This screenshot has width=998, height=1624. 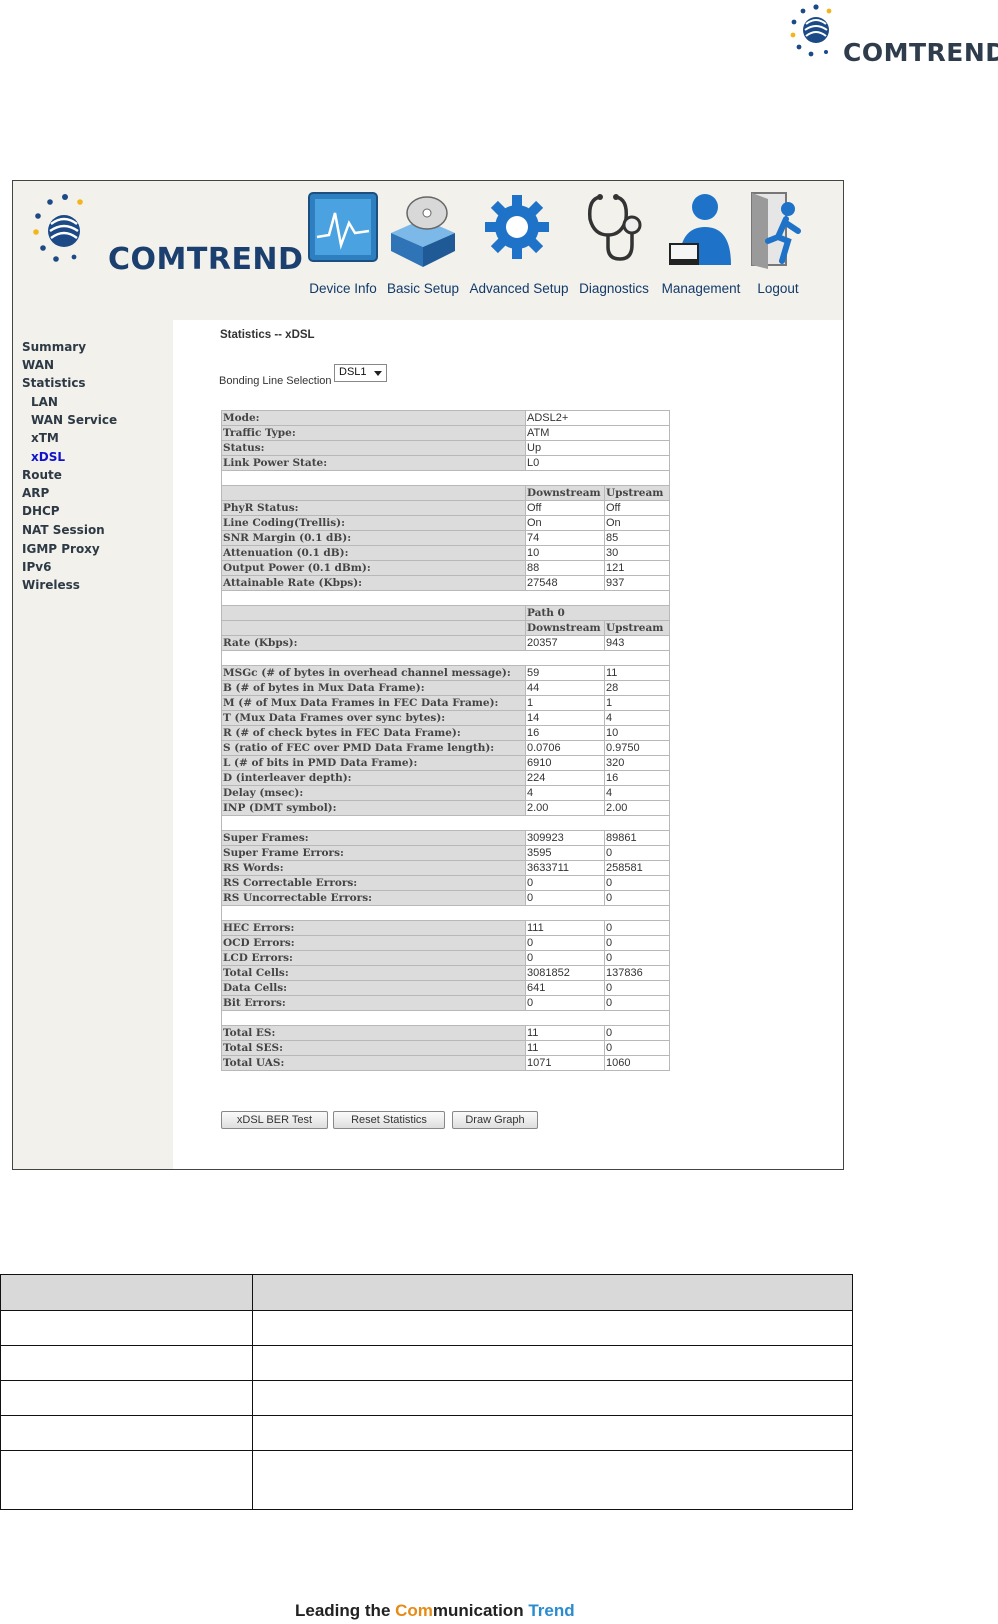 I want to click on upstream-value: 937, so click(x=637, y=583).